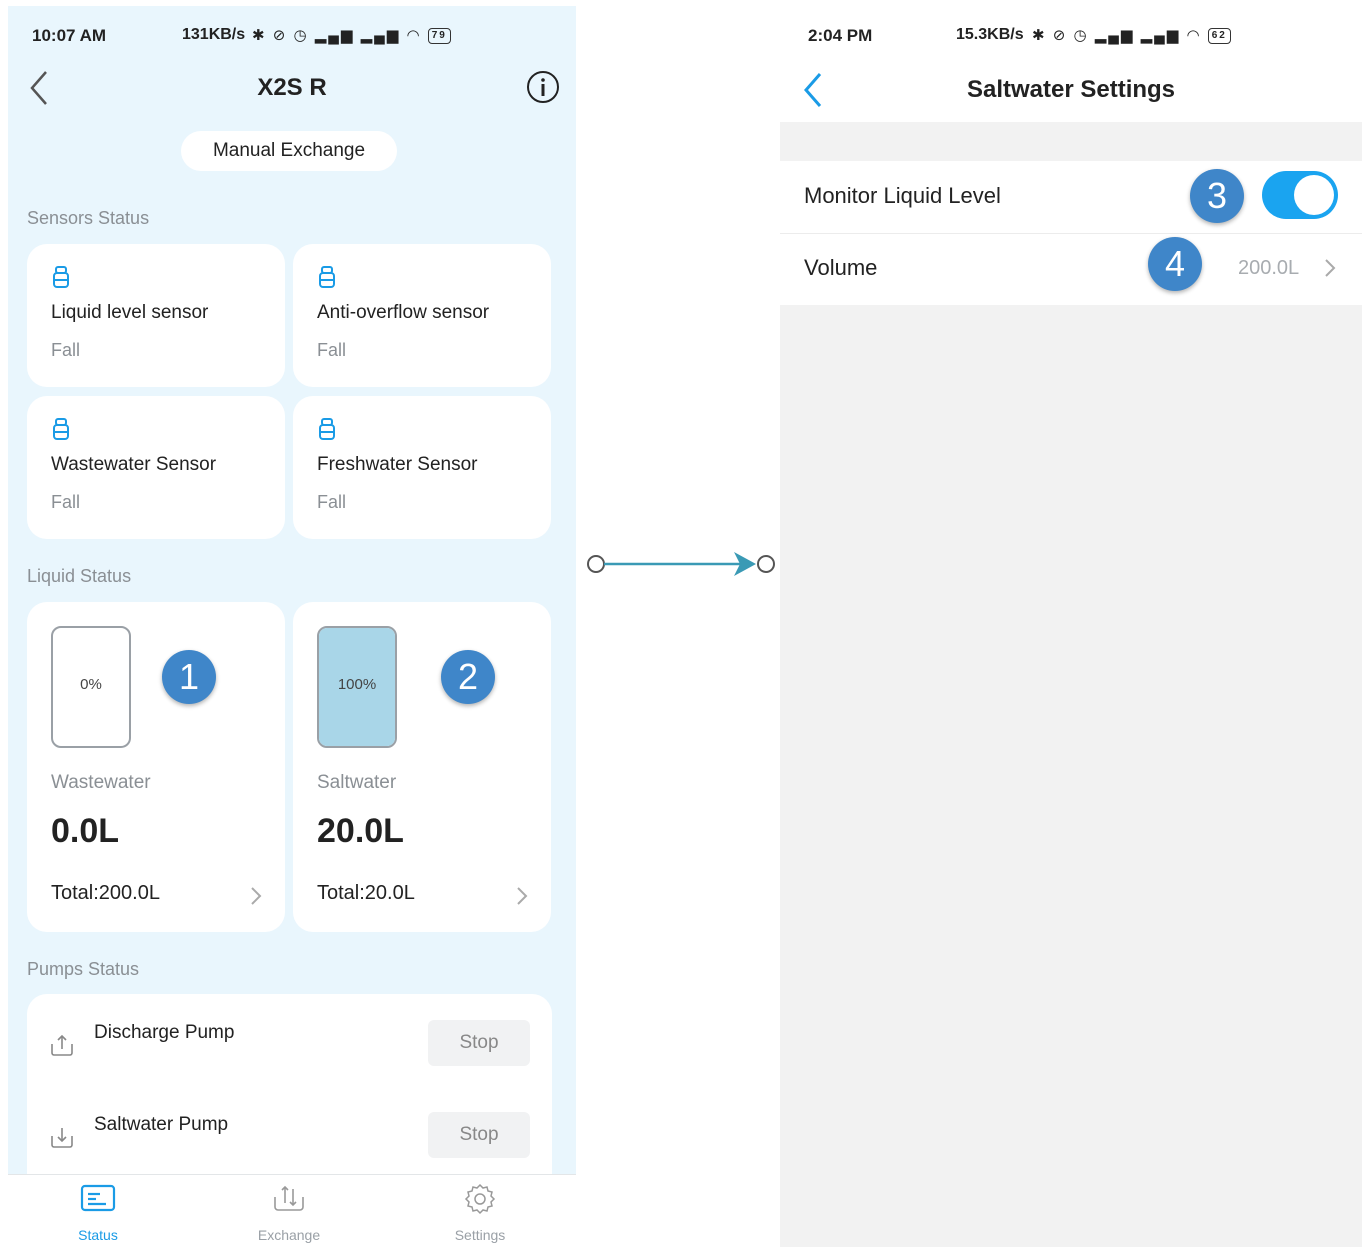 The height and width of the screenshot is (1247, 1365). What do you see at coordinates (289, 1132) in the screenshot?
I see `pump-row-saltwater: Saltwater Pump Stop` at bounding box center [289, 1132].